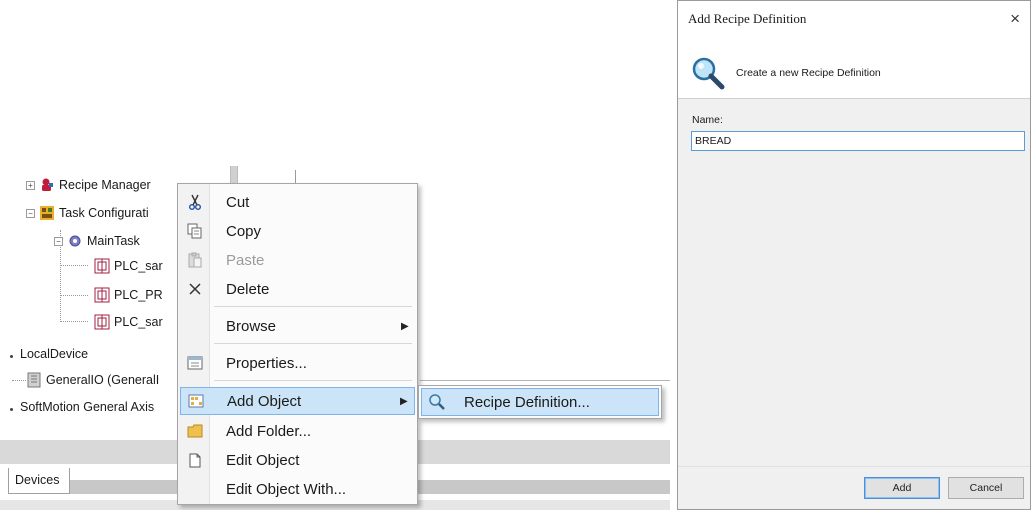 The height and width of the screenshot is (510, 1031). What do you see at coordinates (1015, 19) in the screenshot?
I see `close-icon: ×` at bounding box center [1015, 19].